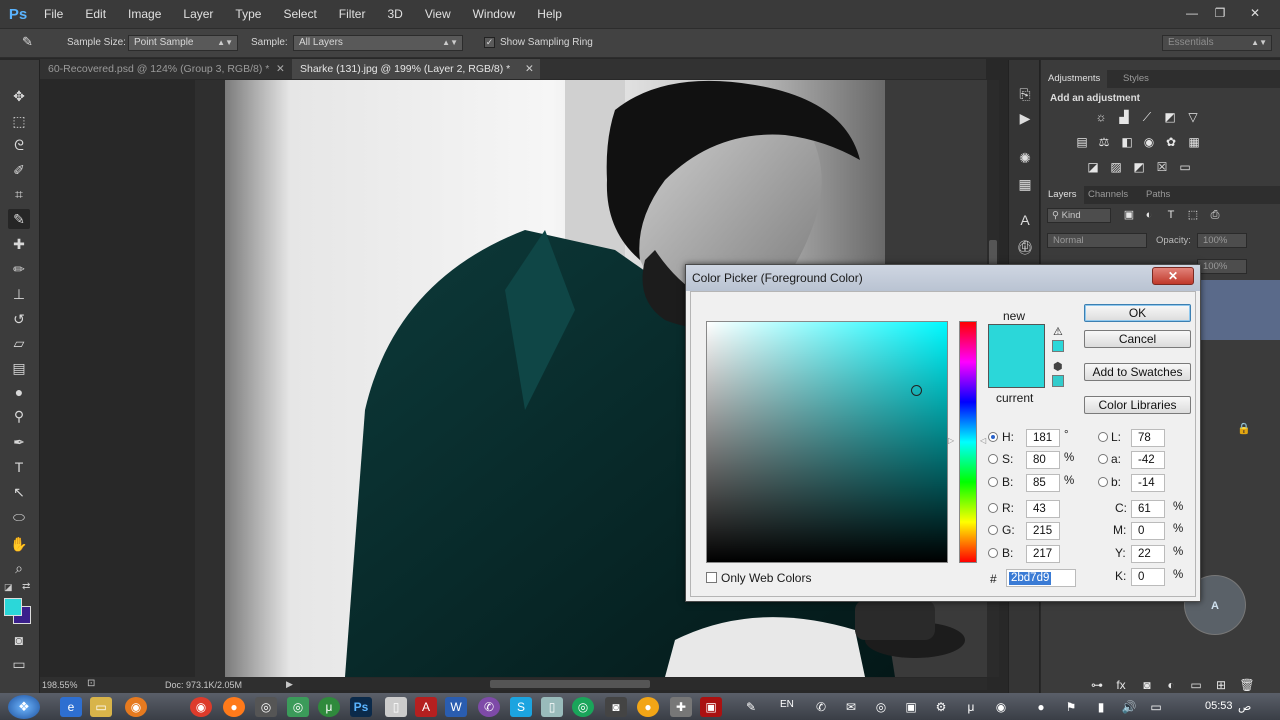  I want to click on gamut-color-swatch, so click(1058, 346).